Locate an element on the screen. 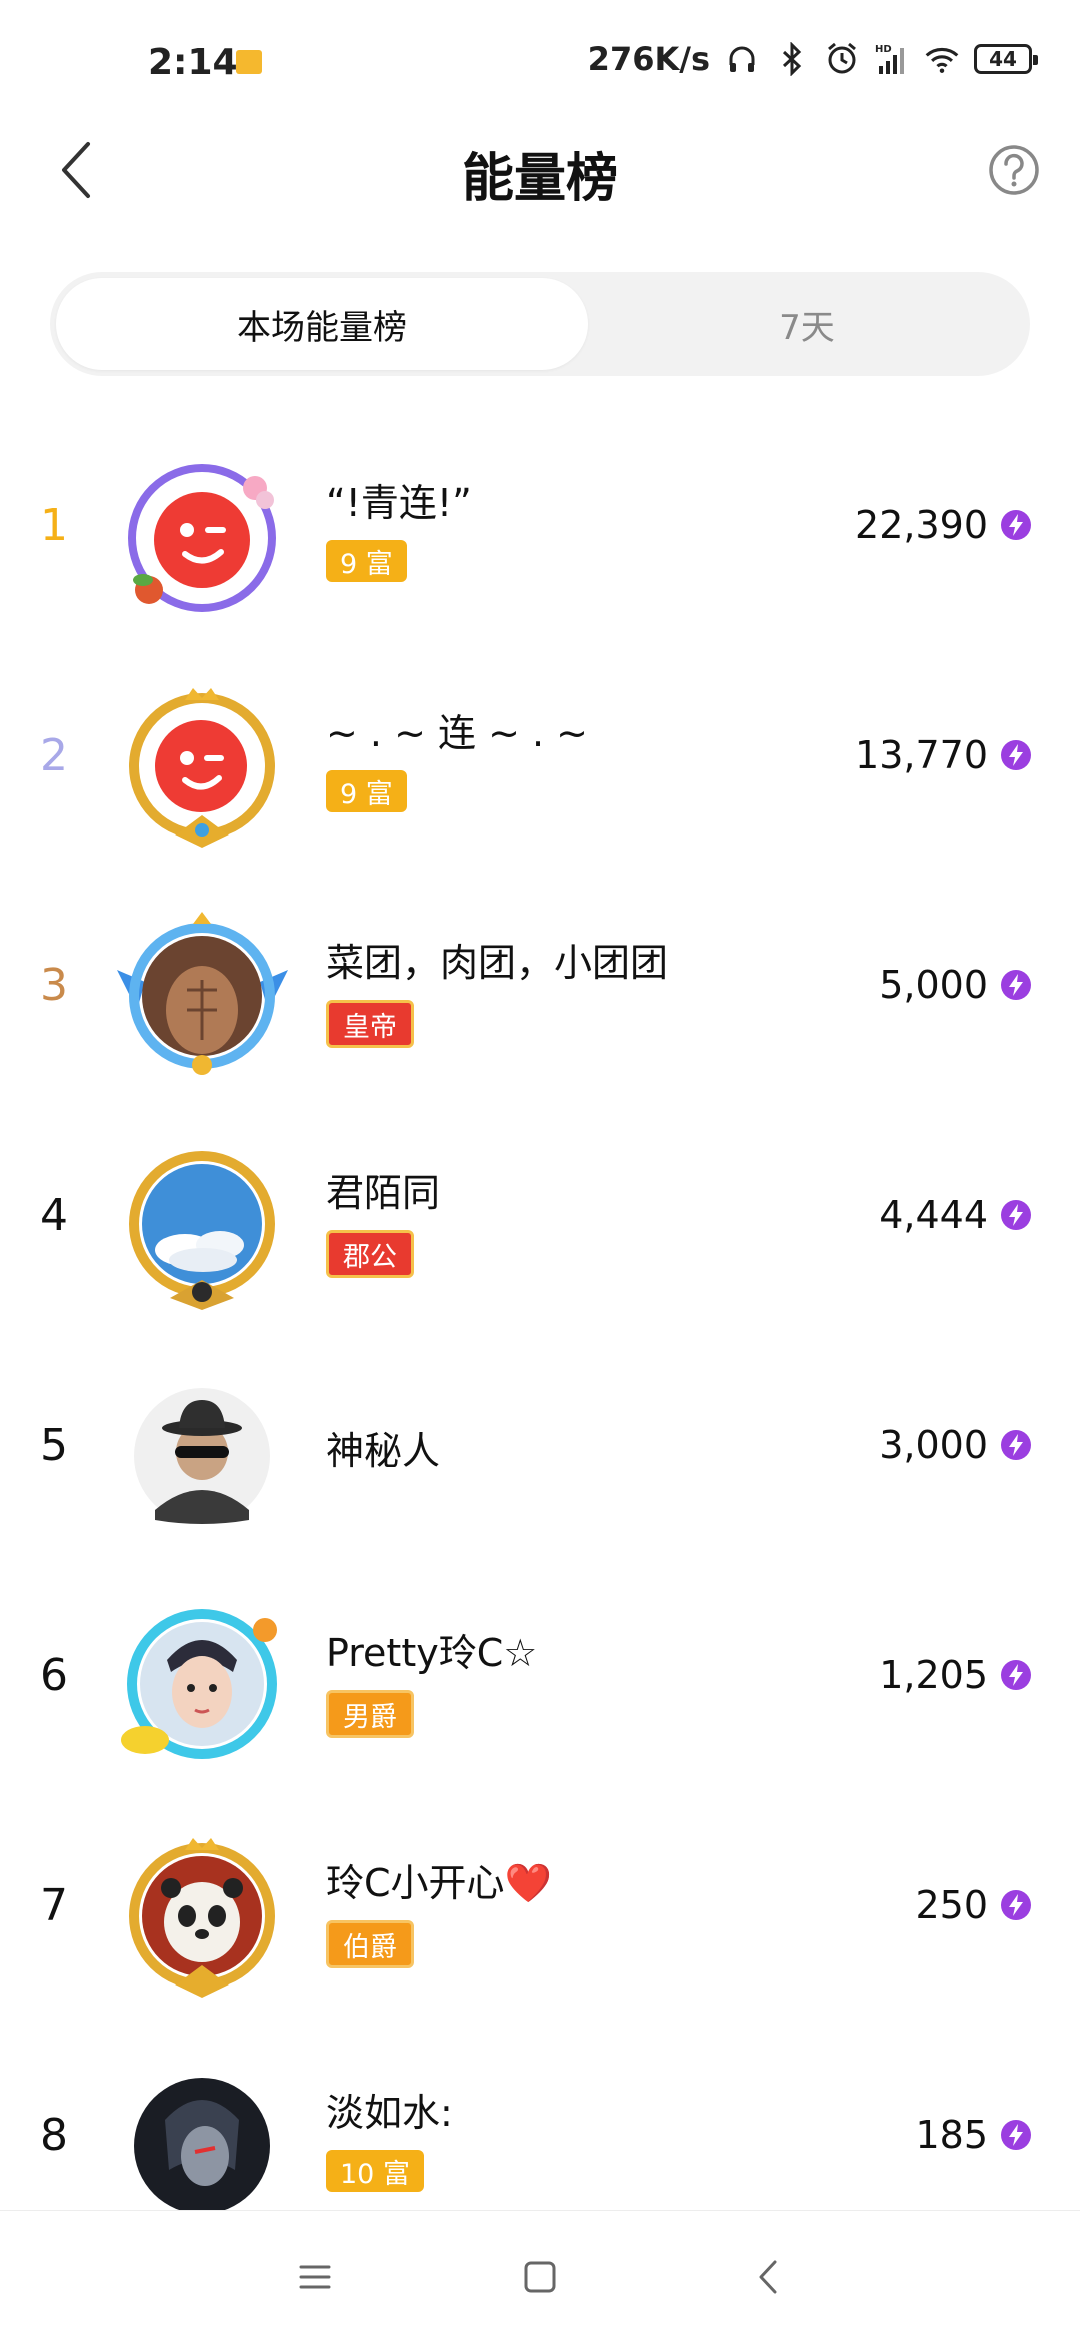 The image size is (1080, 2341). bluetooth-icon is located at coordinates (792, 59).